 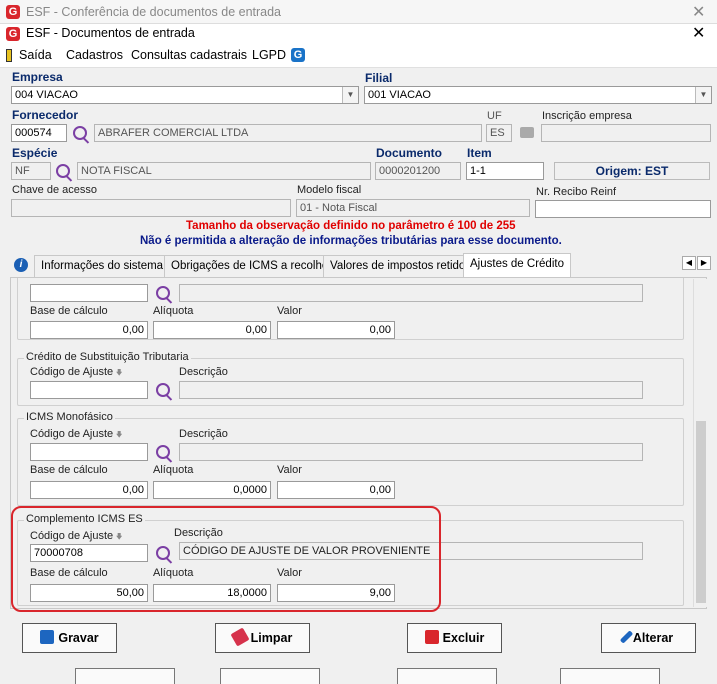 What do you see at coordinates (46, 95) in the screenshot?
I see `empresa-value: 004 VIACAO` at bounding box center [46, 95].